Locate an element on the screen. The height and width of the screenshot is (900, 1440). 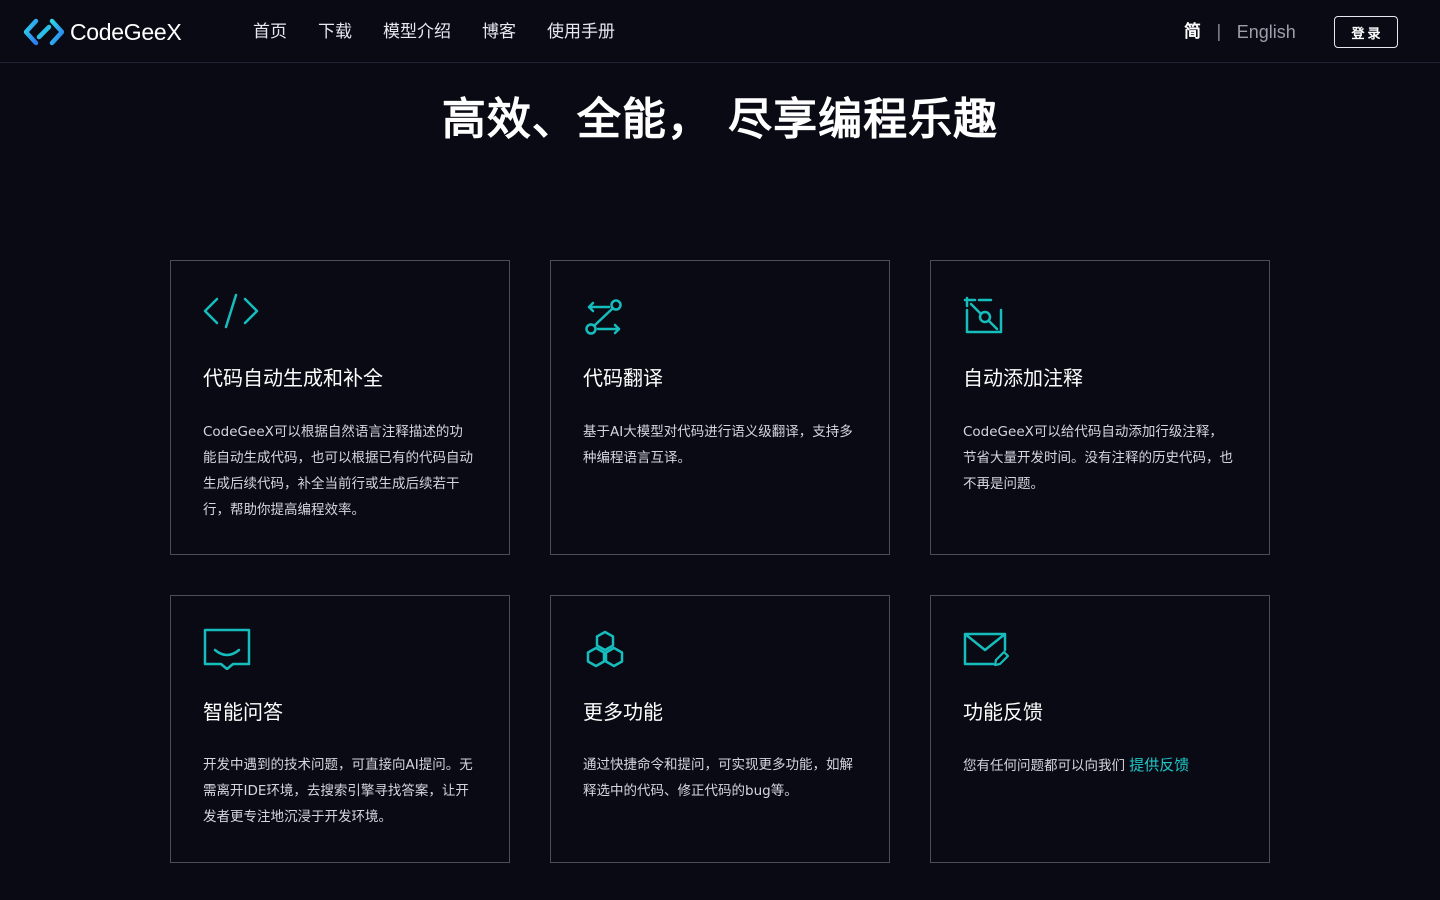
feedback-text: 您有任何问题都可以向我们 is located at coordinates (1044, 766).